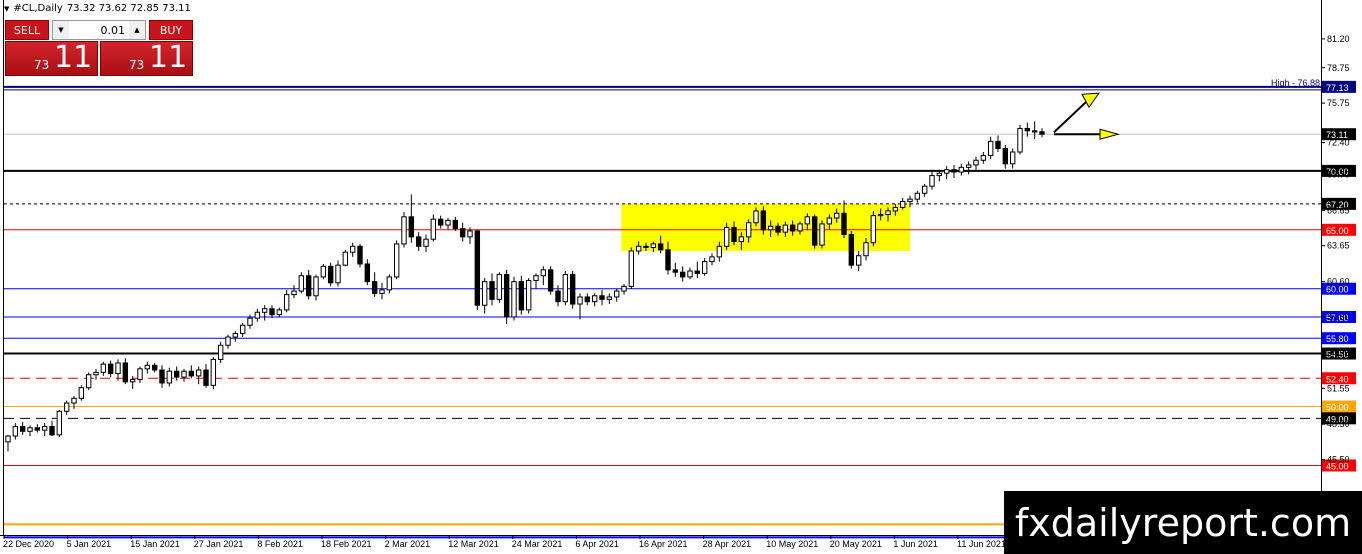 This screenshot has height=554, width=1362. Describe the element at coordinates (73, 57) in the screenshot. I see `sell-price-big: 11` at that location.